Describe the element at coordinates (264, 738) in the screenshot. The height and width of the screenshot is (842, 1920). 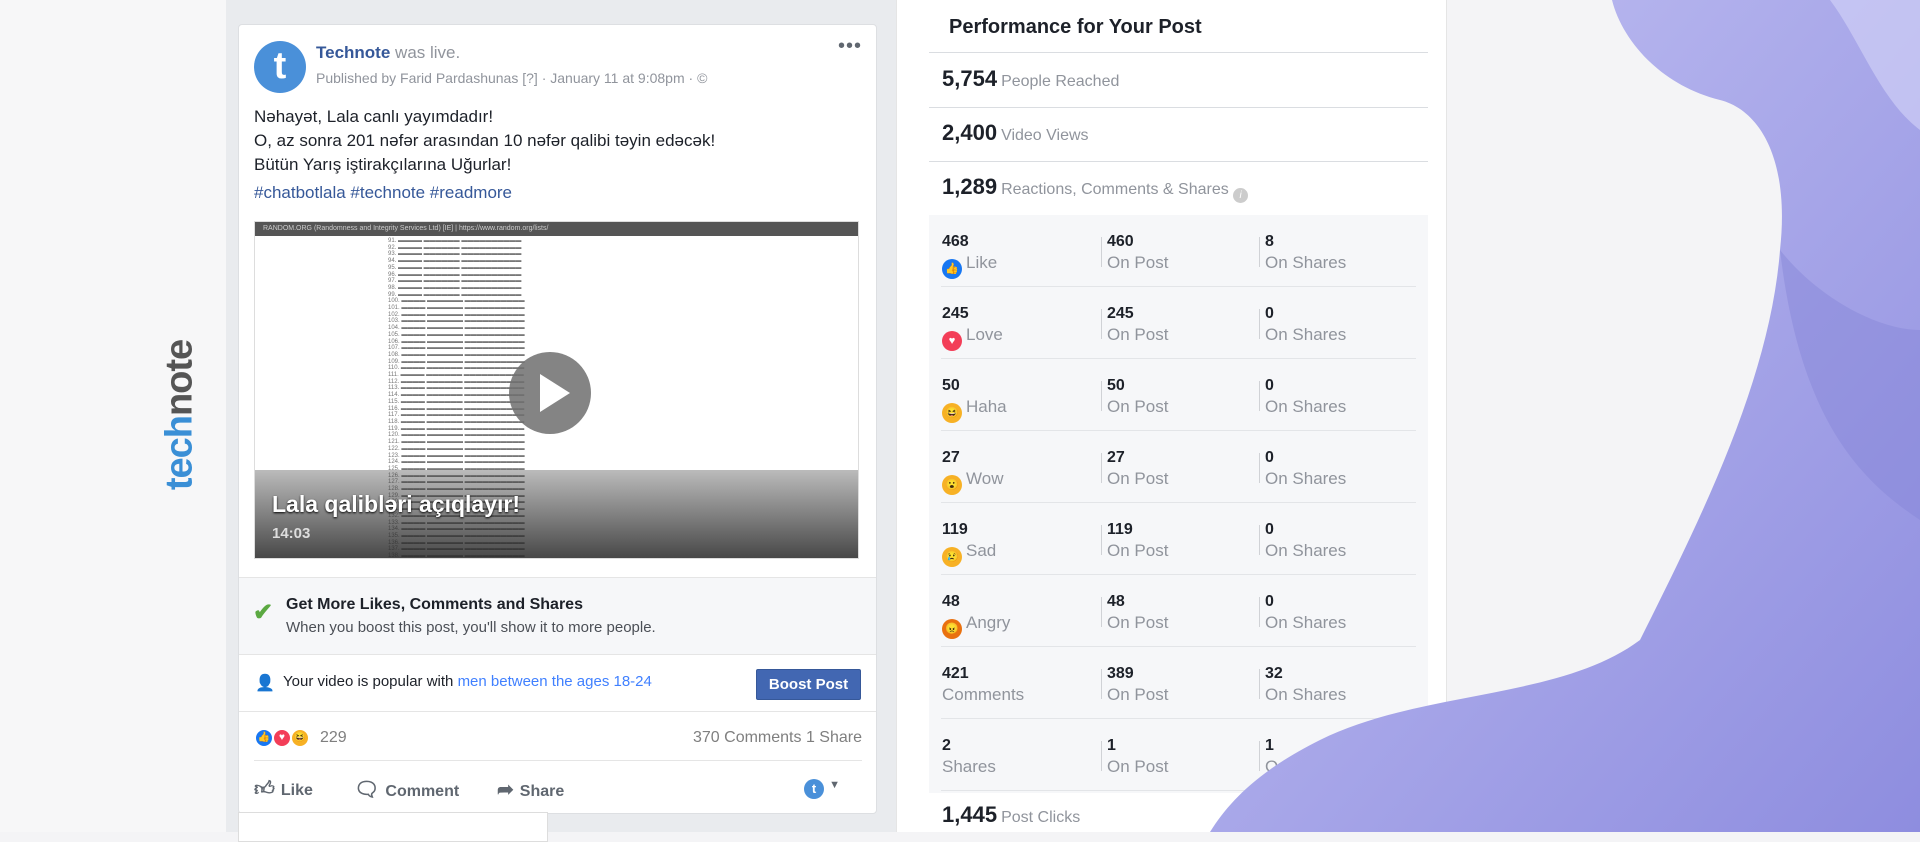
I see `like-reaction-icon: 👍` at that location.